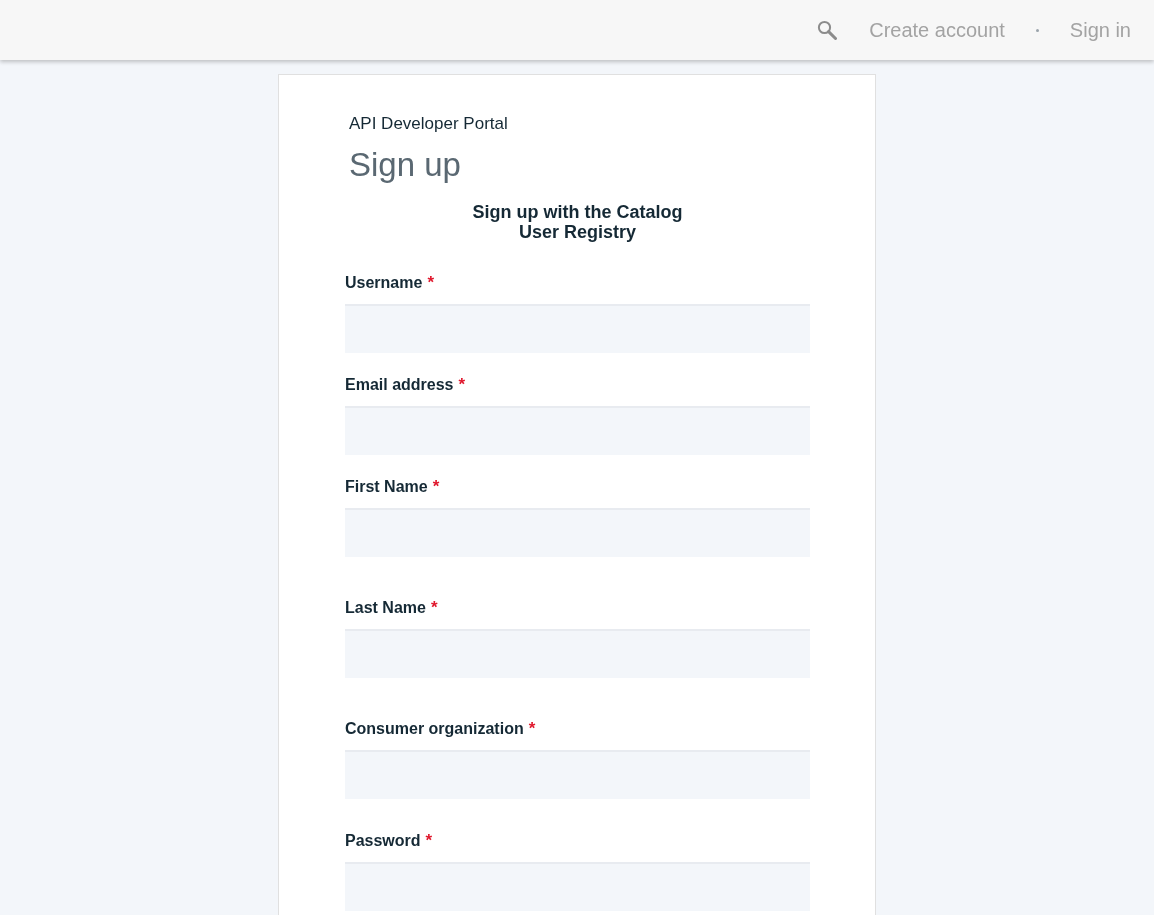 The height and width of the screenshot is (915, 1154). What do you see at coordinates (385, 608) in the screenshot?
I see `field-label: Last Name` at bounding box center [385, 608].